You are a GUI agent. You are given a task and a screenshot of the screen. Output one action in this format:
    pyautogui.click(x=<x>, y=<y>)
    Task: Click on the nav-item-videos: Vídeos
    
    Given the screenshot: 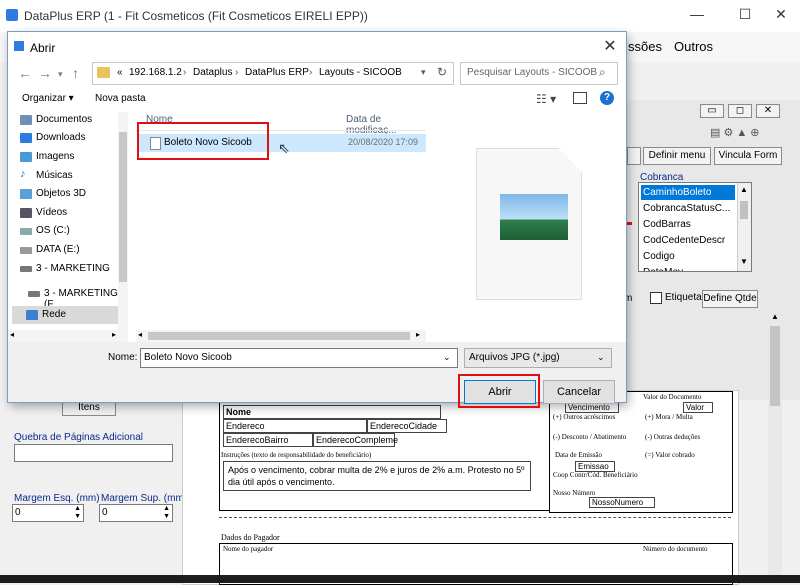 What is the action you would take?
    pyautogui.click(x=43, y=212)
    